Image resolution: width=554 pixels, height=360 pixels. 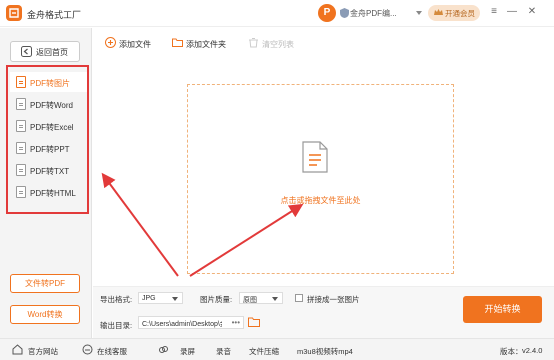 I want to click on clear-list-label: 清空列表, so click(x=278, y=44).